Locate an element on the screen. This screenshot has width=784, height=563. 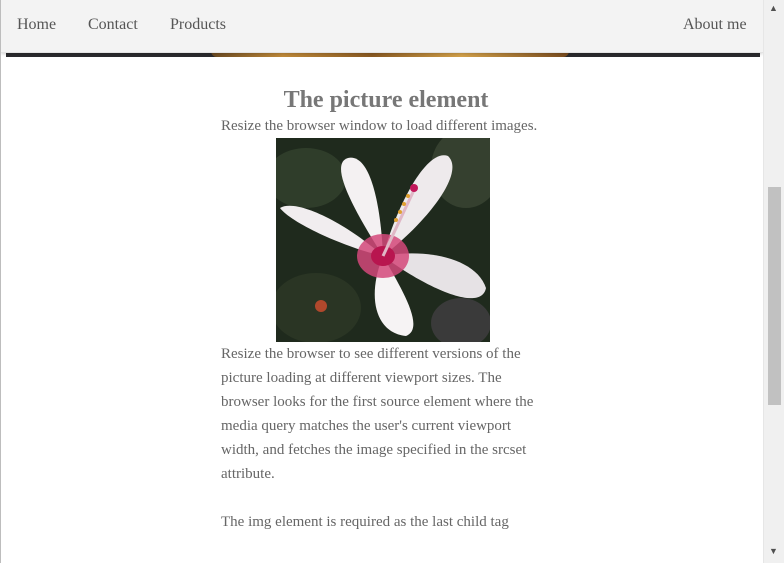
nav-home-link: Home is located at coordinates (36, 25).